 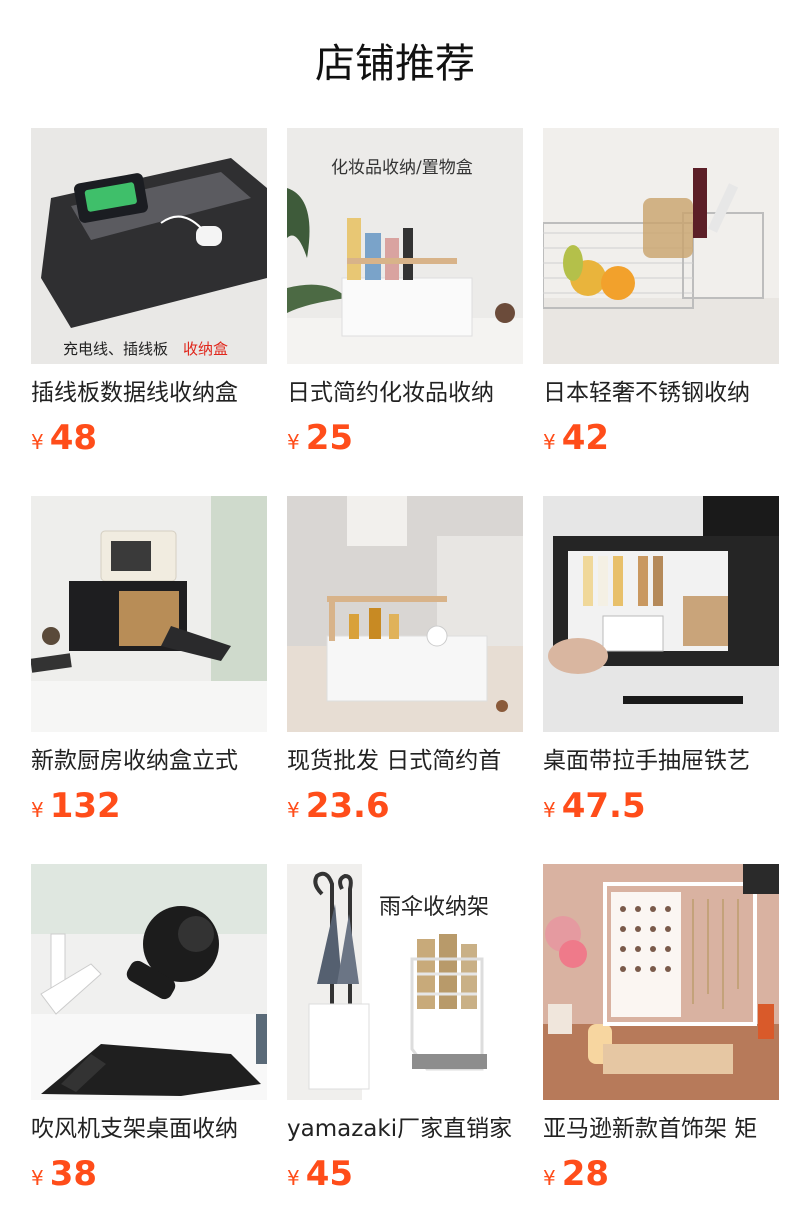 What do you see at coordinates (585, 438) in the screenshot?
I see `price-value: 42` at bounding box center [585, 438].